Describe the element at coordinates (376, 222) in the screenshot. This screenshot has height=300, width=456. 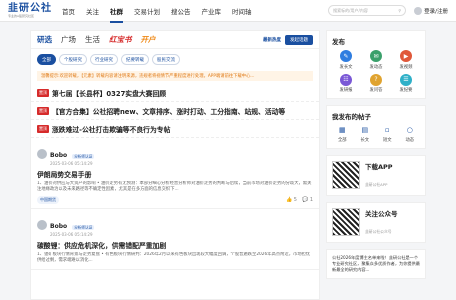
I see `wechat-card: 关注公众号 韭研公社公众号` at that location.